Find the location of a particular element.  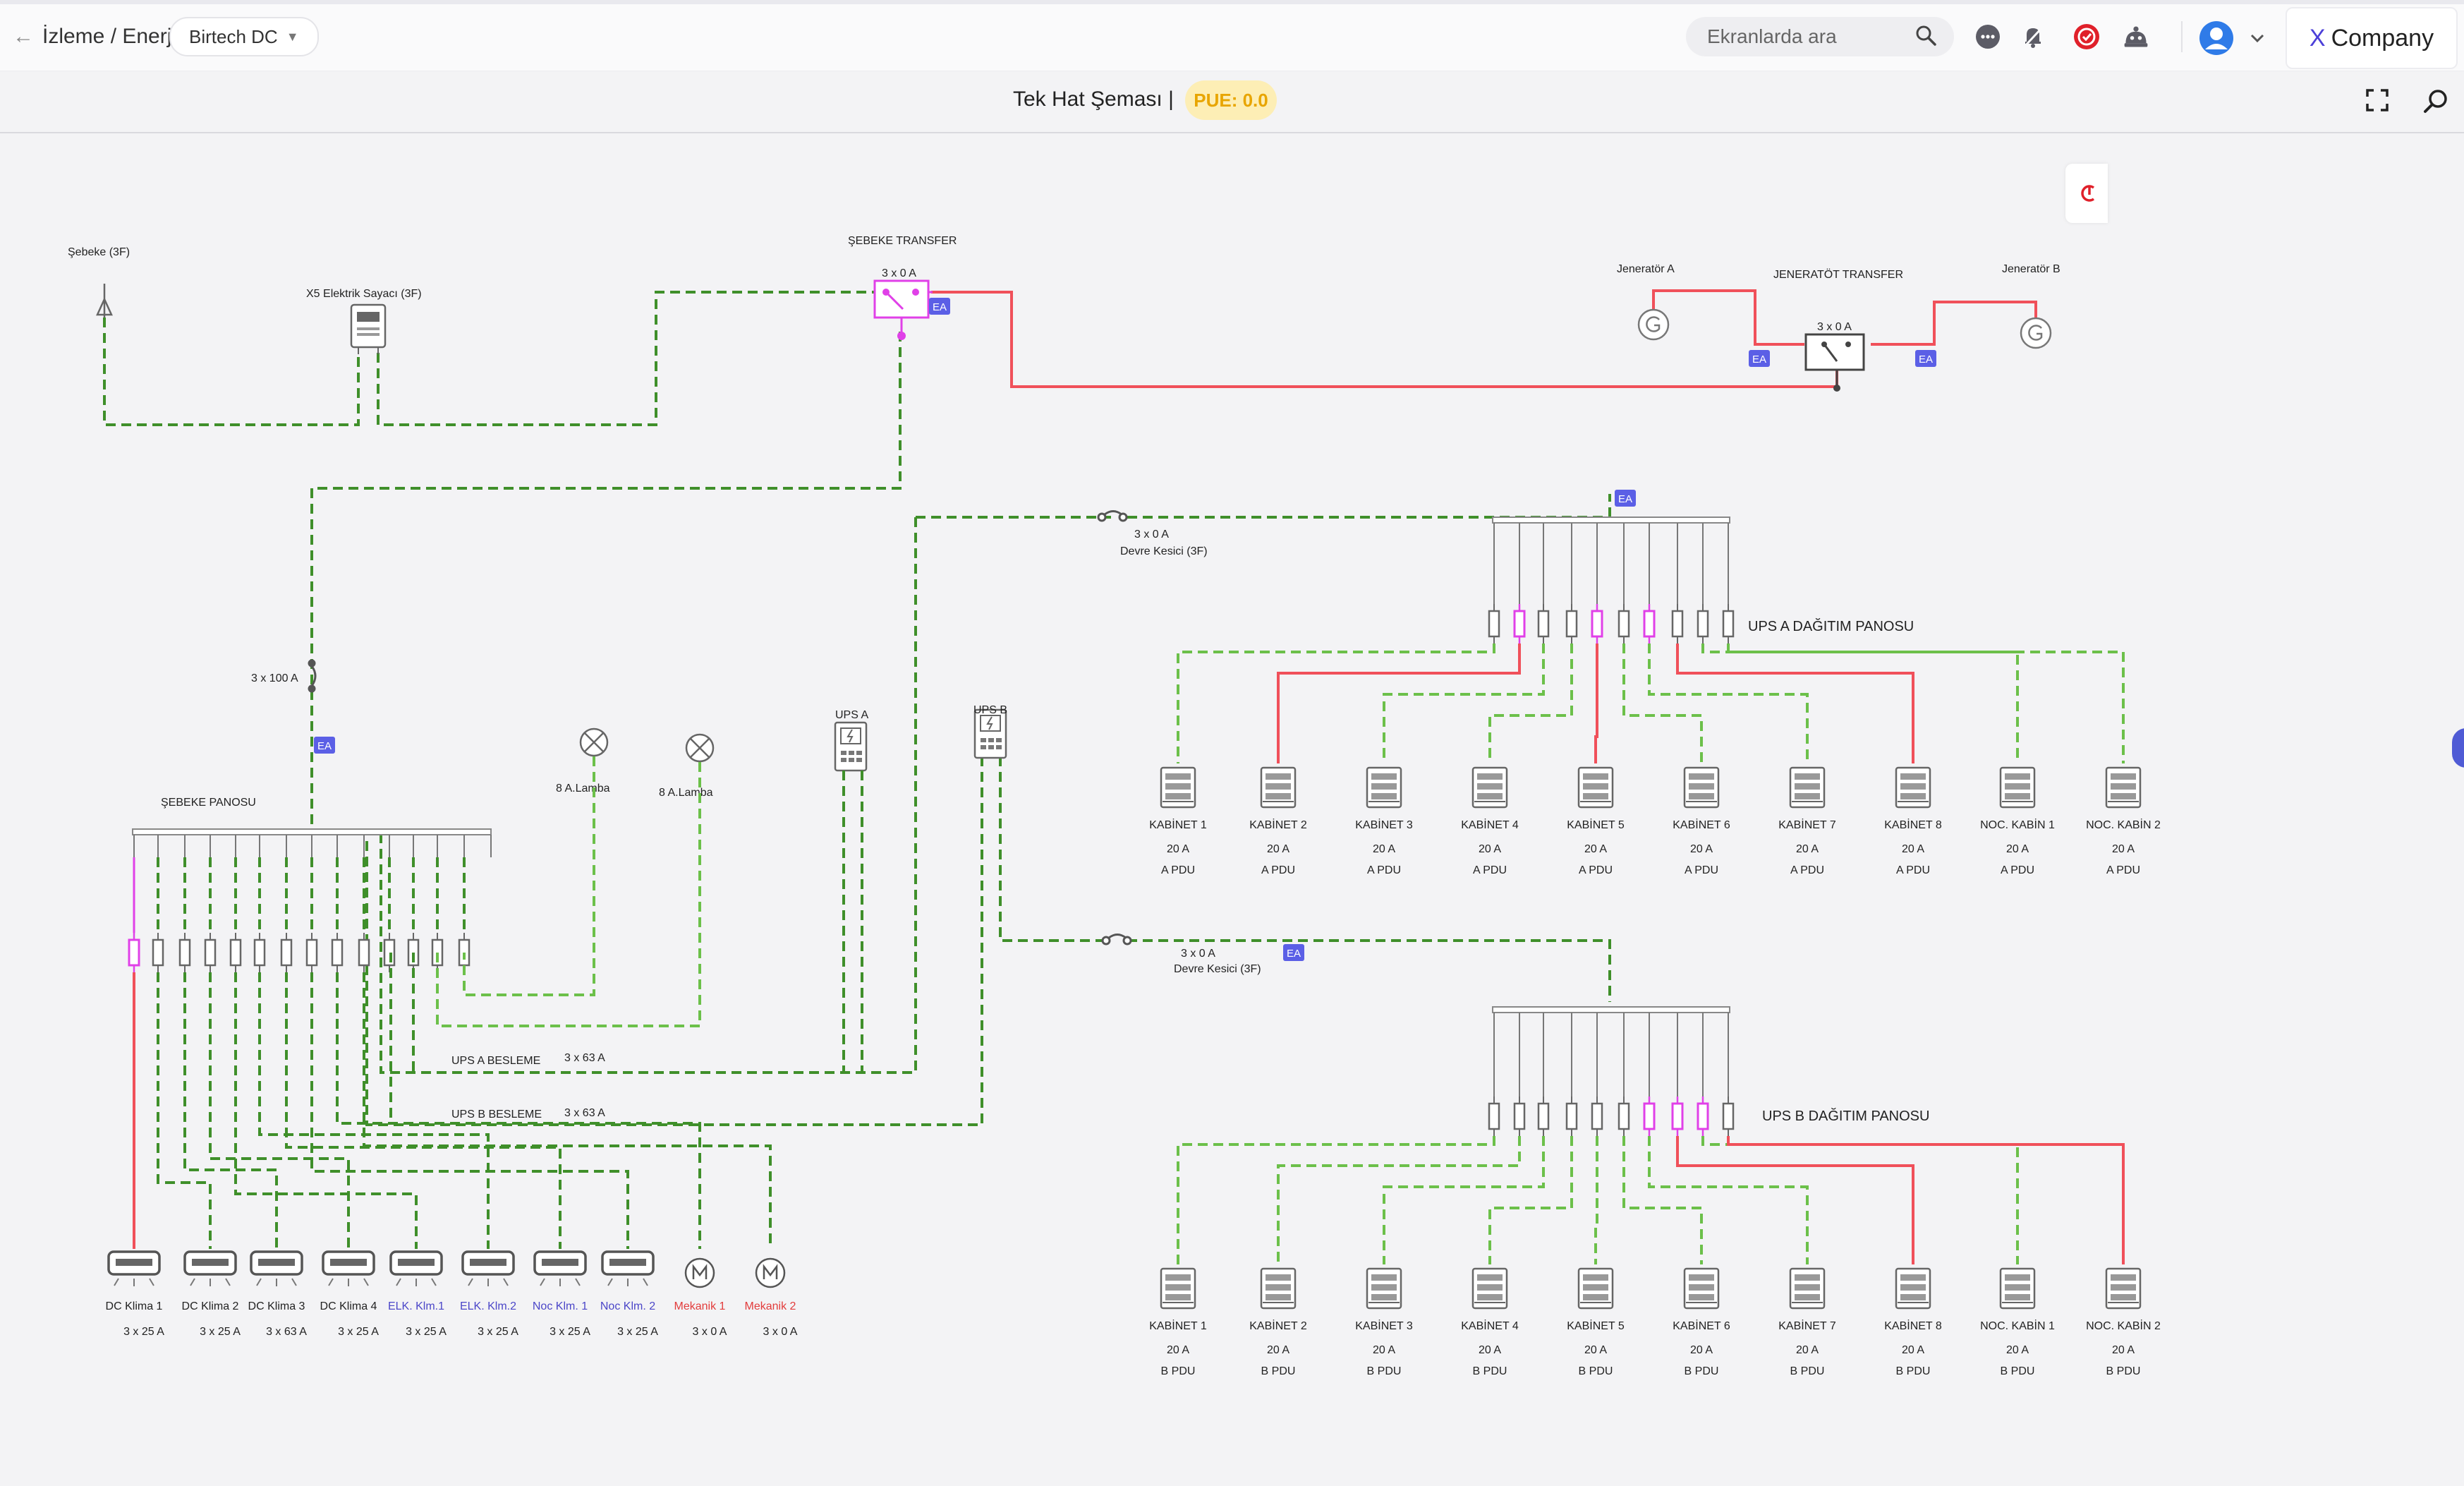

ups-b-icon is located at coordinates (990, 733).